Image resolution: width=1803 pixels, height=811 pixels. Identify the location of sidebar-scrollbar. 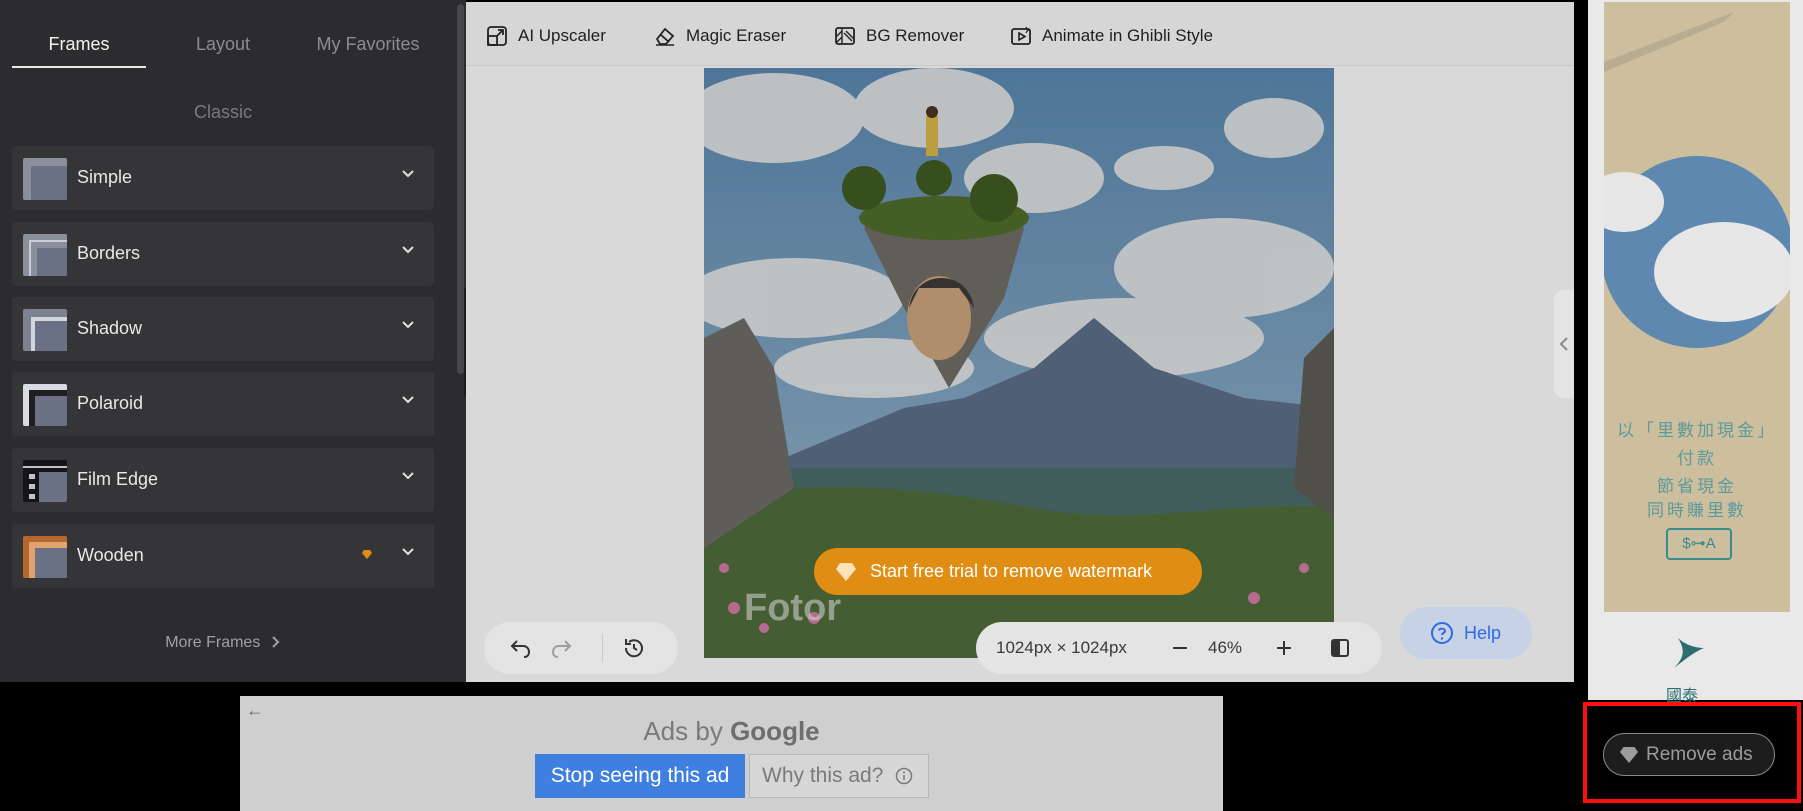
(460, 189).